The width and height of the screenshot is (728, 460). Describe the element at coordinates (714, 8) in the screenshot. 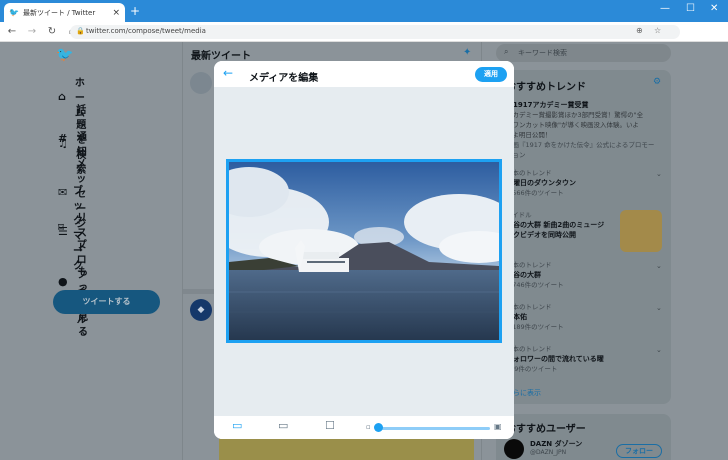

I see `close-window-button: ✕` at that location.